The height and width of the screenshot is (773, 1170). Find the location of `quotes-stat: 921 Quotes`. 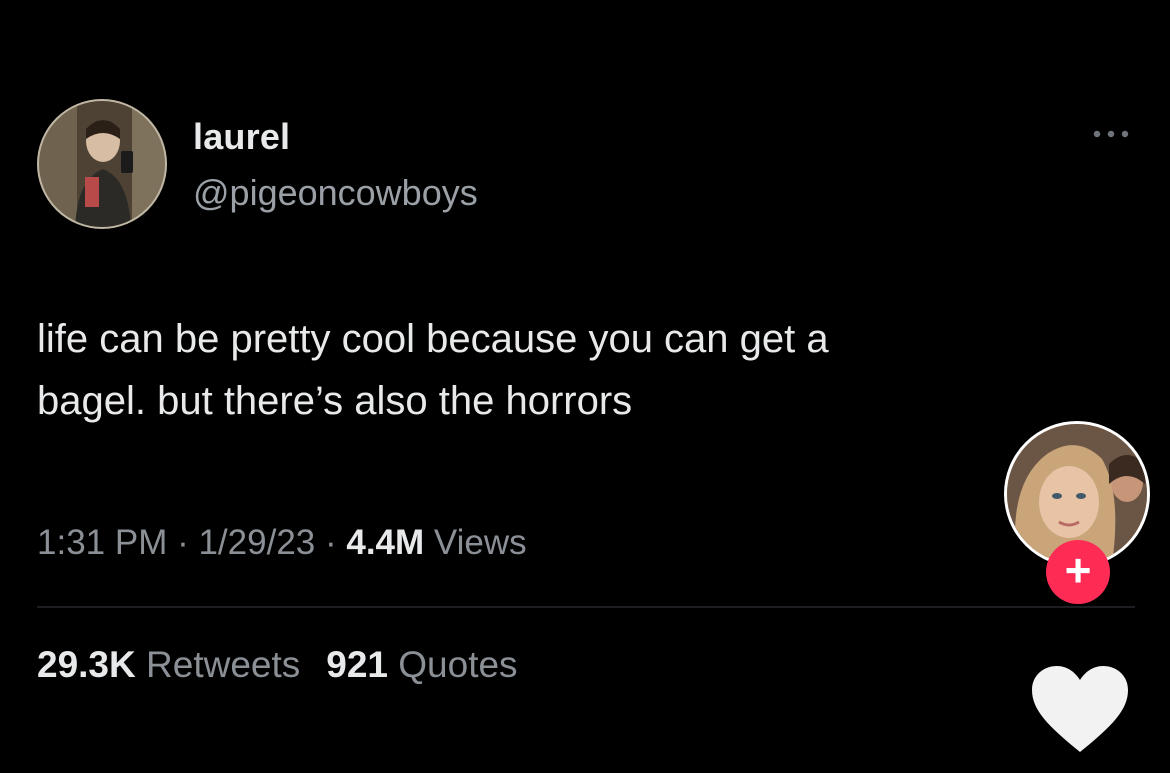

quotes-stat: 921 Quotes is located at coordinates (421, 664).